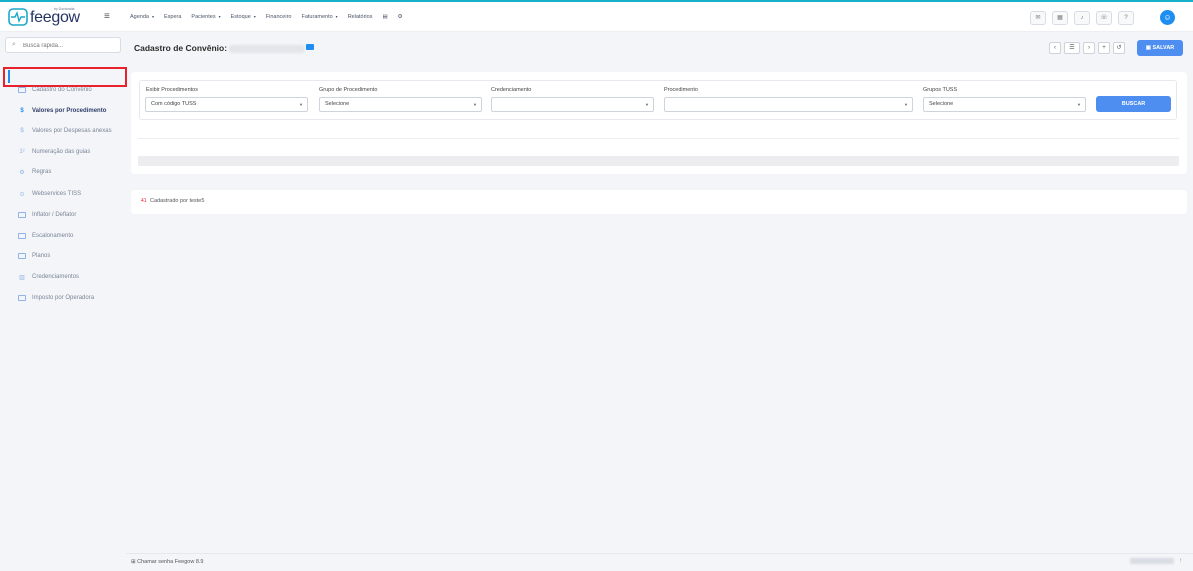 This screenshot has width=1193, height=571. I want to click on version-text: Feegow 8.9, so click(189, 562).